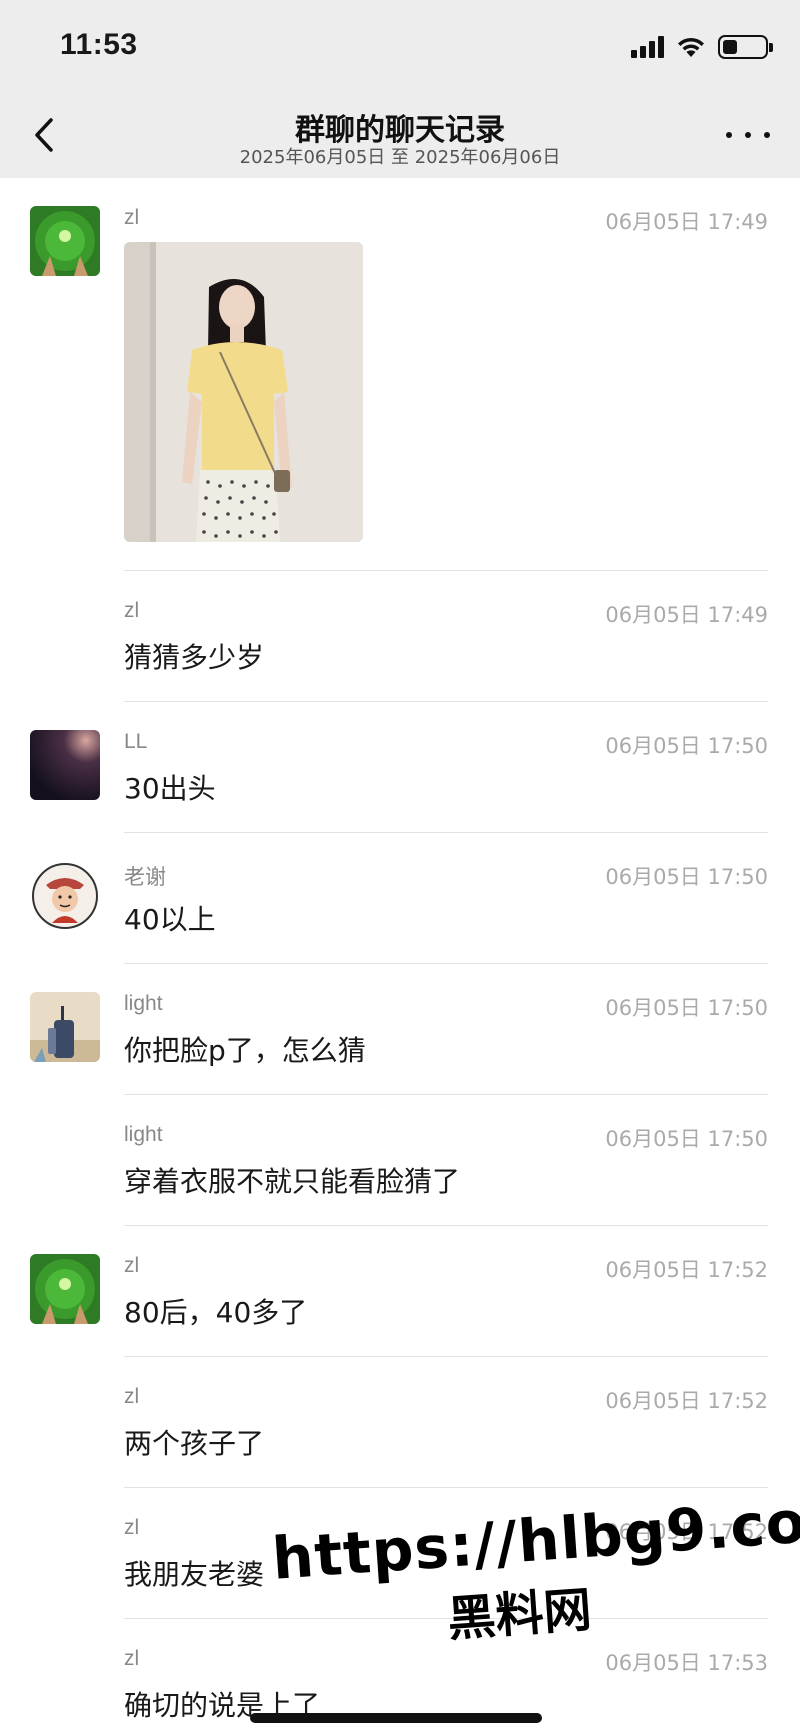 This screenshot has height=1733, width=800. I want to click on message-item: zl 06月05日 17:52 80后，40多了, so click(400, 1291).